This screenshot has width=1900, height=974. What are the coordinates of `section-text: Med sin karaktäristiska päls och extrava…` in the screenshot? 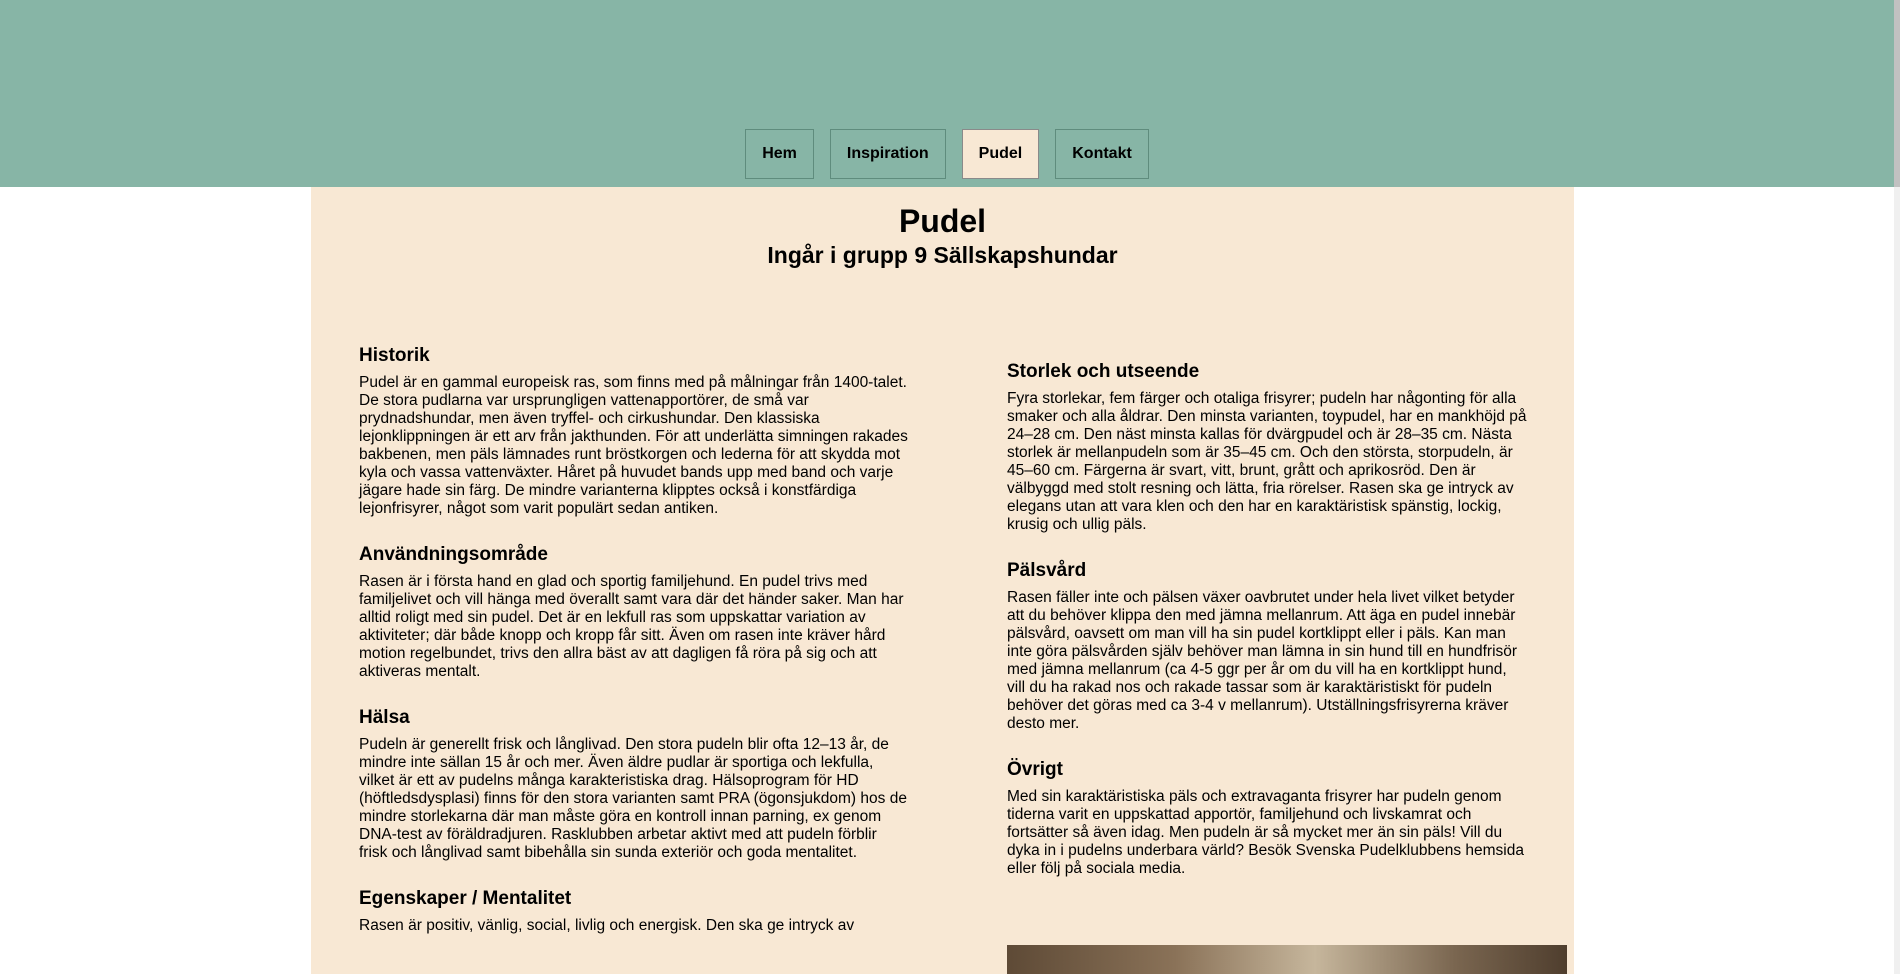 It's located at (1265, 832).